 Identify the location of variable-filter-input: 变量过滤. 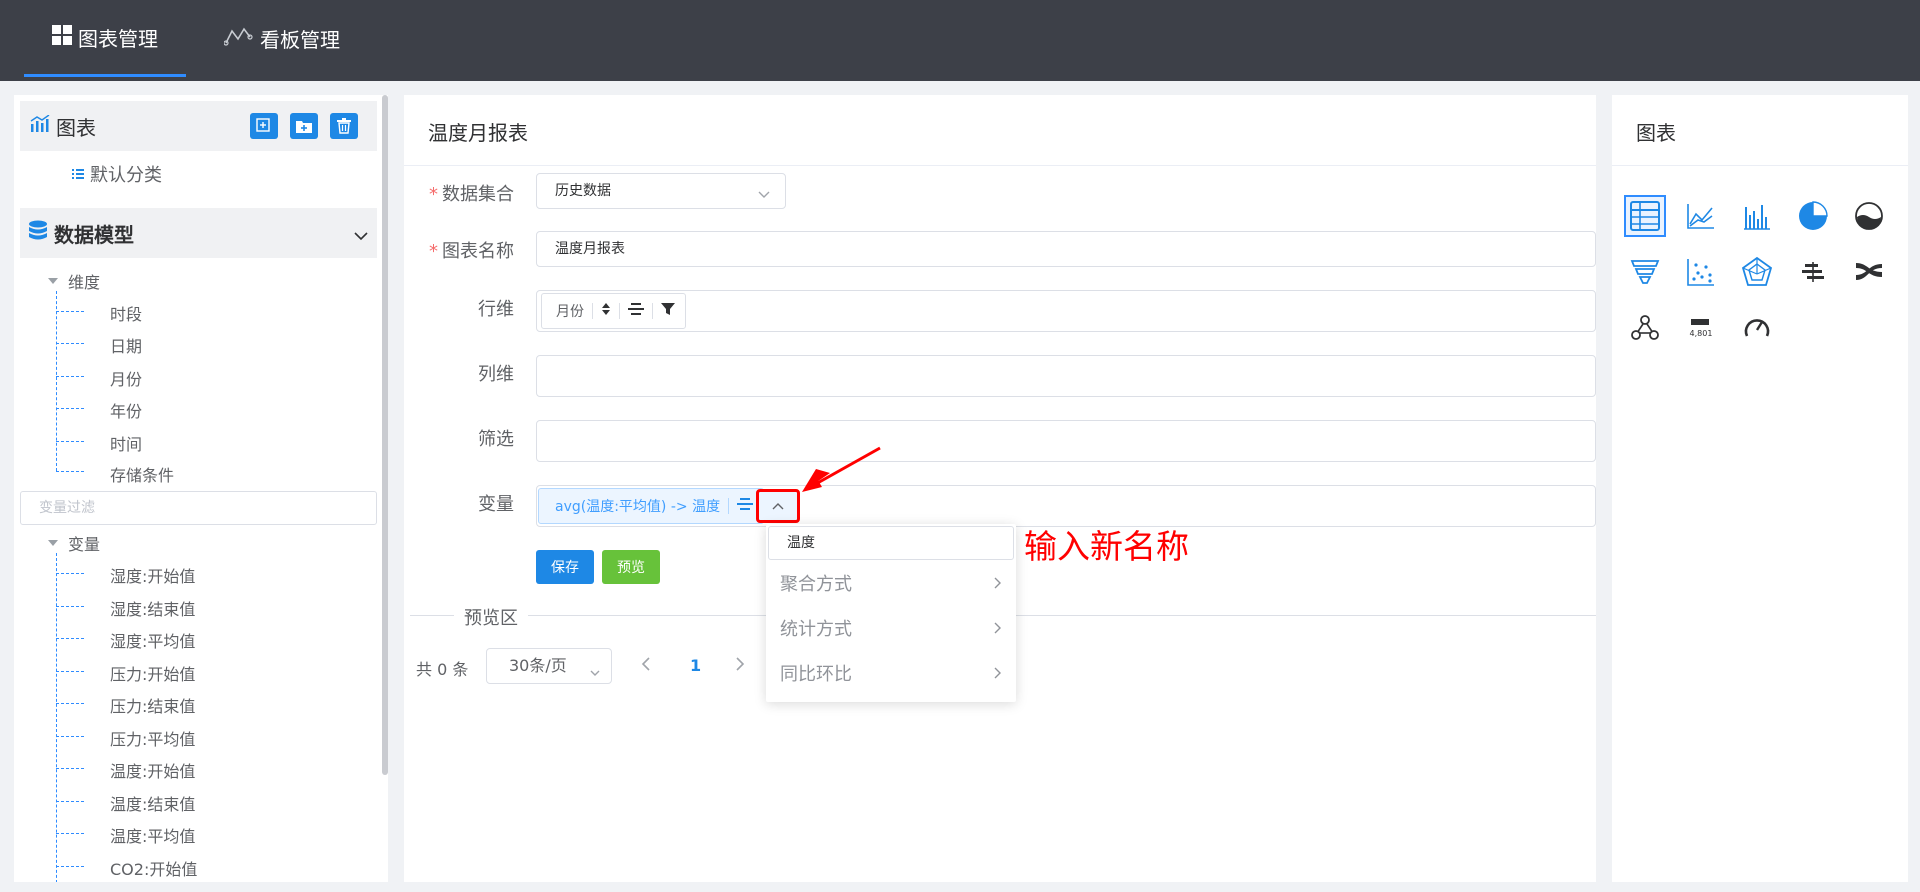
(198, 508).